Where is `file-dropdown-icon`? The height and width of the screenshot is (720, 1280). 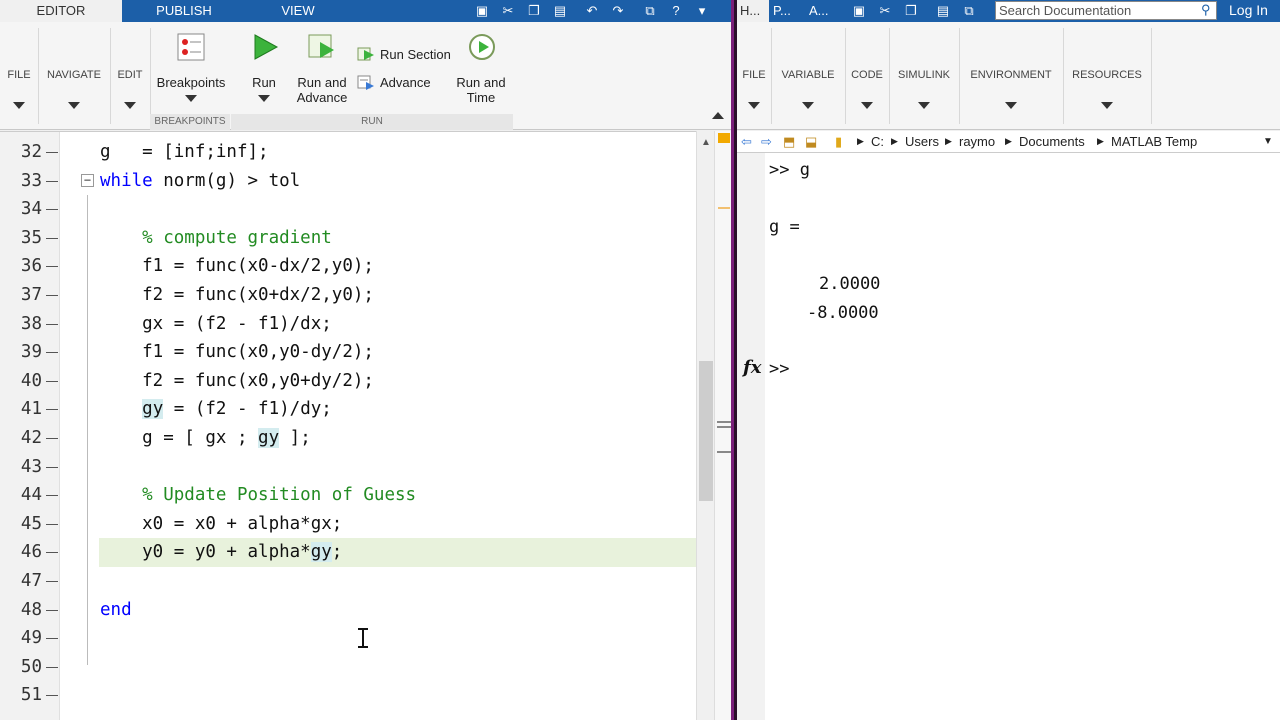
file-dropdown-icon is located at coordinates (754, 105).